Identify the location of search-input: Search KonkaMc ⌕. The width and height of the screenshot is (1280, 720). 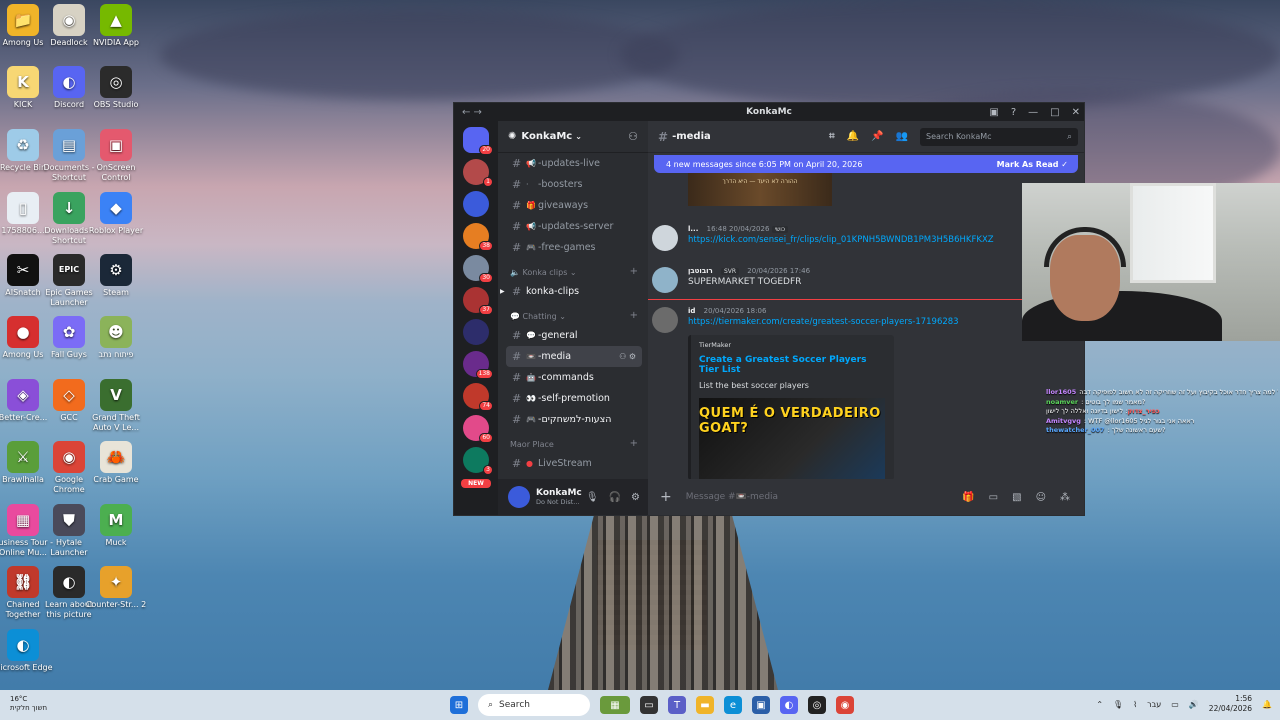
(999, 136).